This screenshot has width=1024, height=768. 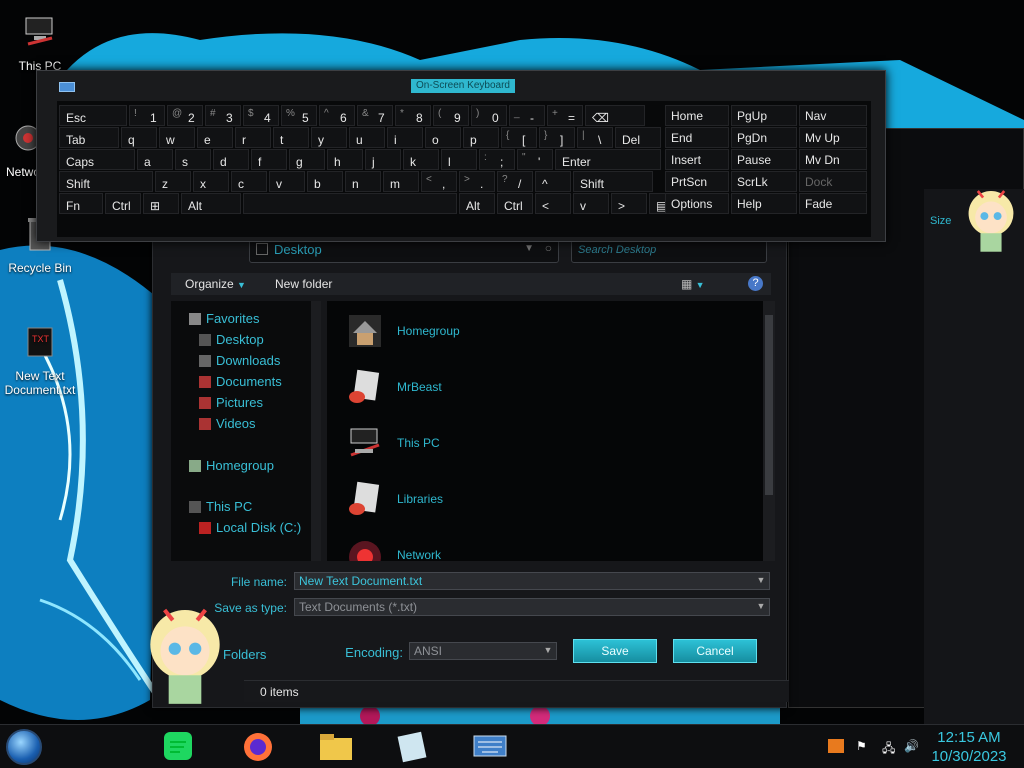 What do you see at coordinates (890, 747) in the screenshot?
I see `network-status-icon: 🖧` at bounding box center [890, 747].